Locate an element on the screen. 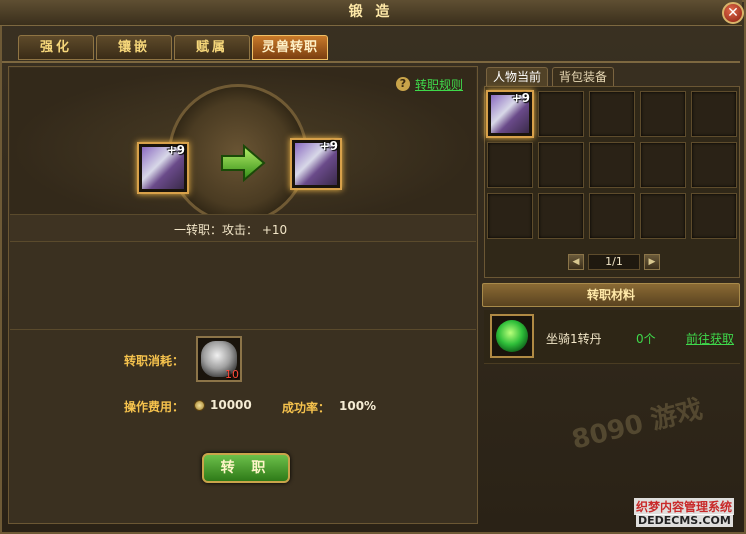  stat-detail-area is located at coordinates (243, 286).